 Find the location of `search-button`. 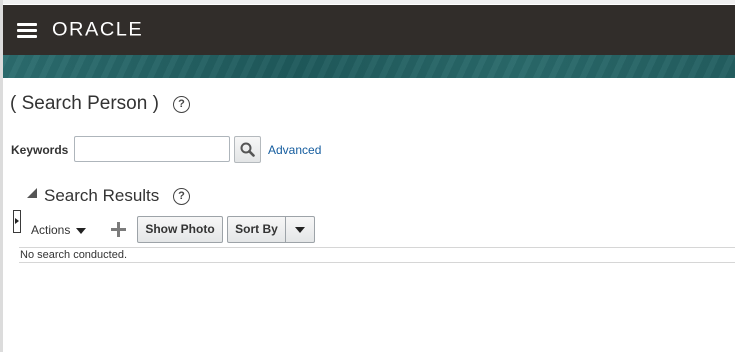

search-button is located at coordinates (247, 149).